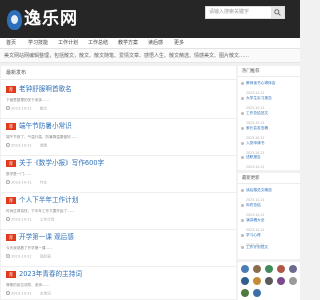 The image size is (320, 300). I want to click on post-title: 个人下半年工作计划, so click(48, 200).